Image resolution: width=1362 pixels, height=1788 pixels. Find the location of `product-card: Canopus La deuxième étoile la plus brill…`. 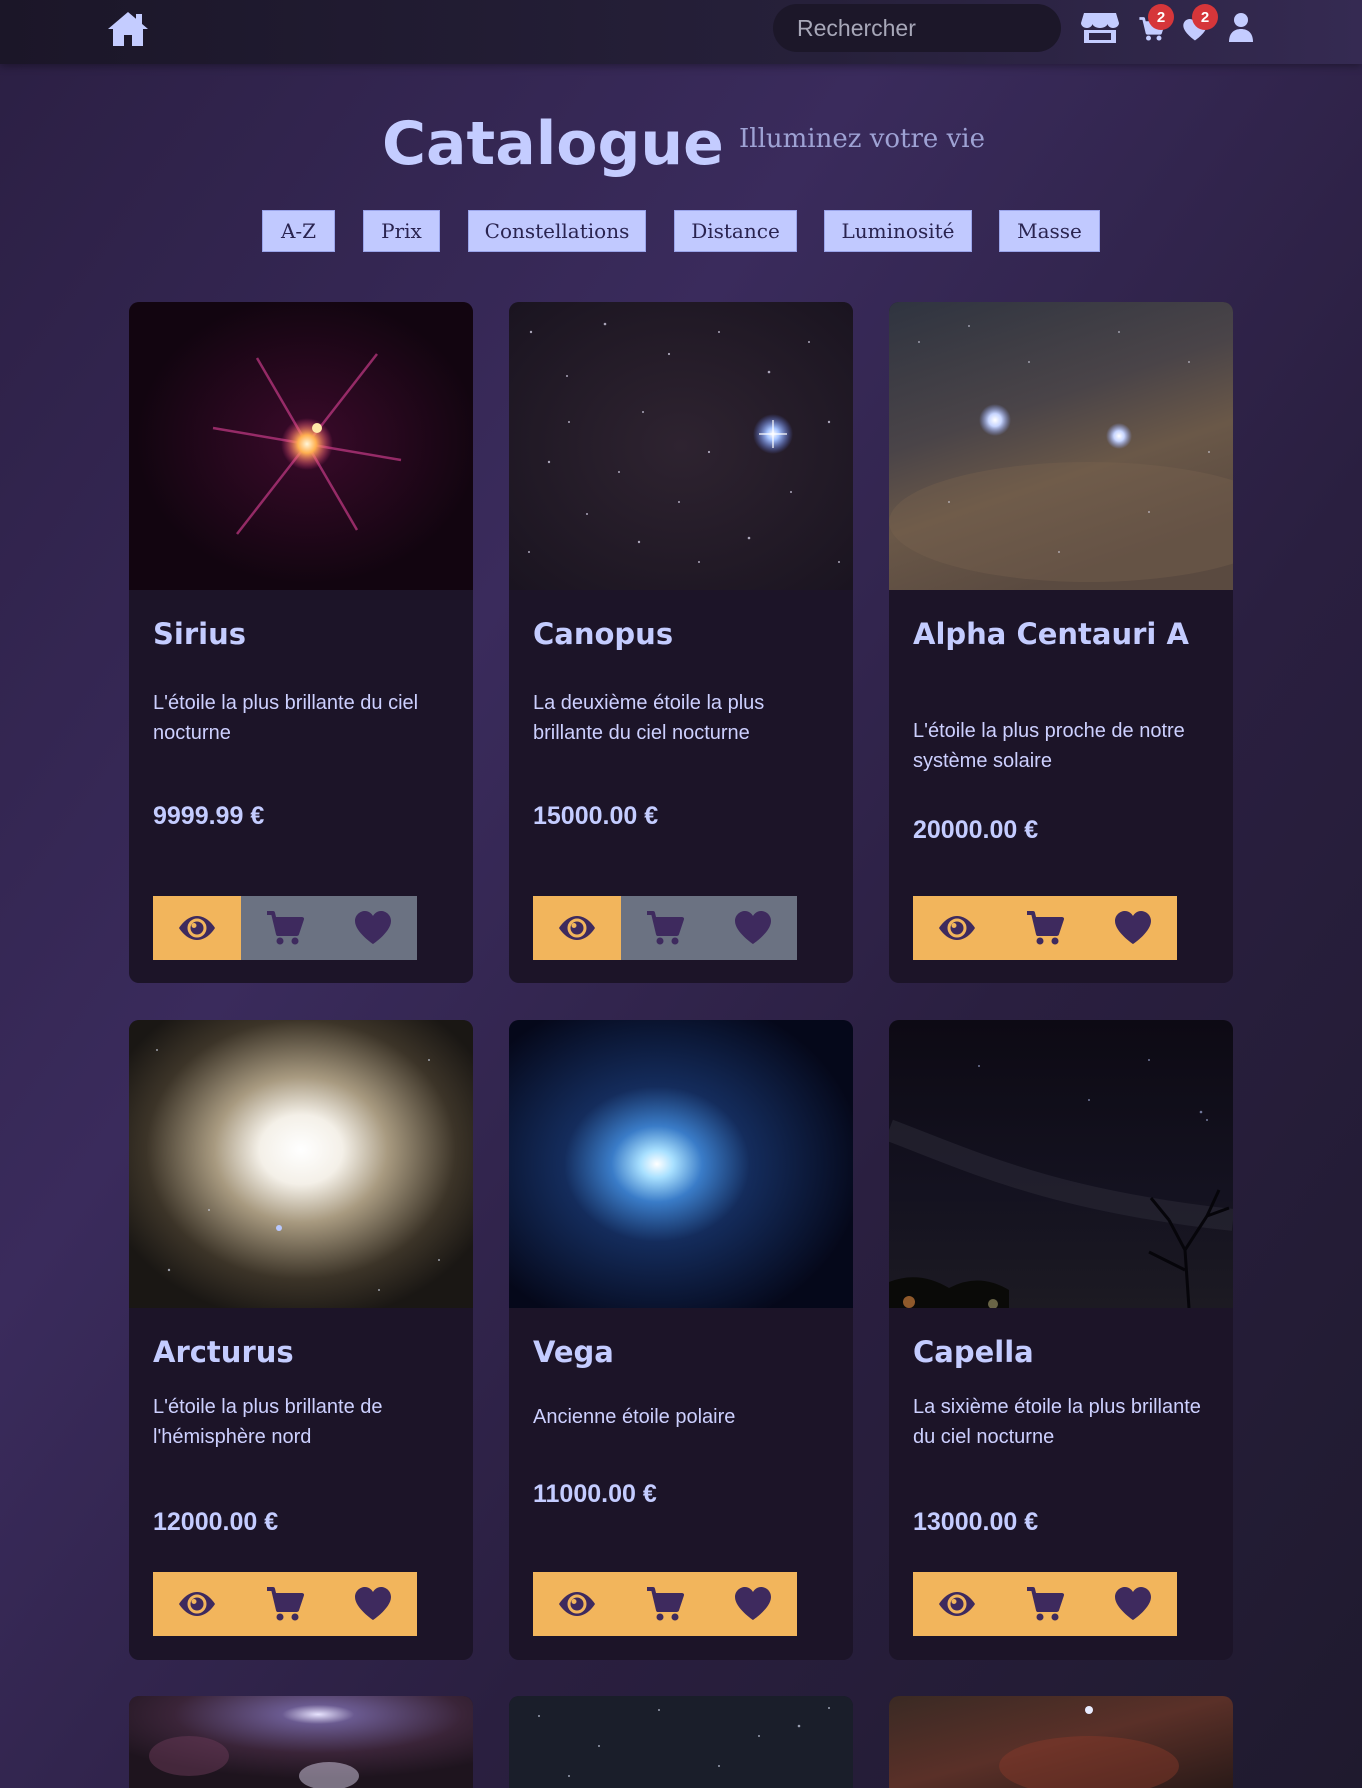

product-card: Canopus La deuxième étoile la plus brill… is located at coordinates (681, 642).